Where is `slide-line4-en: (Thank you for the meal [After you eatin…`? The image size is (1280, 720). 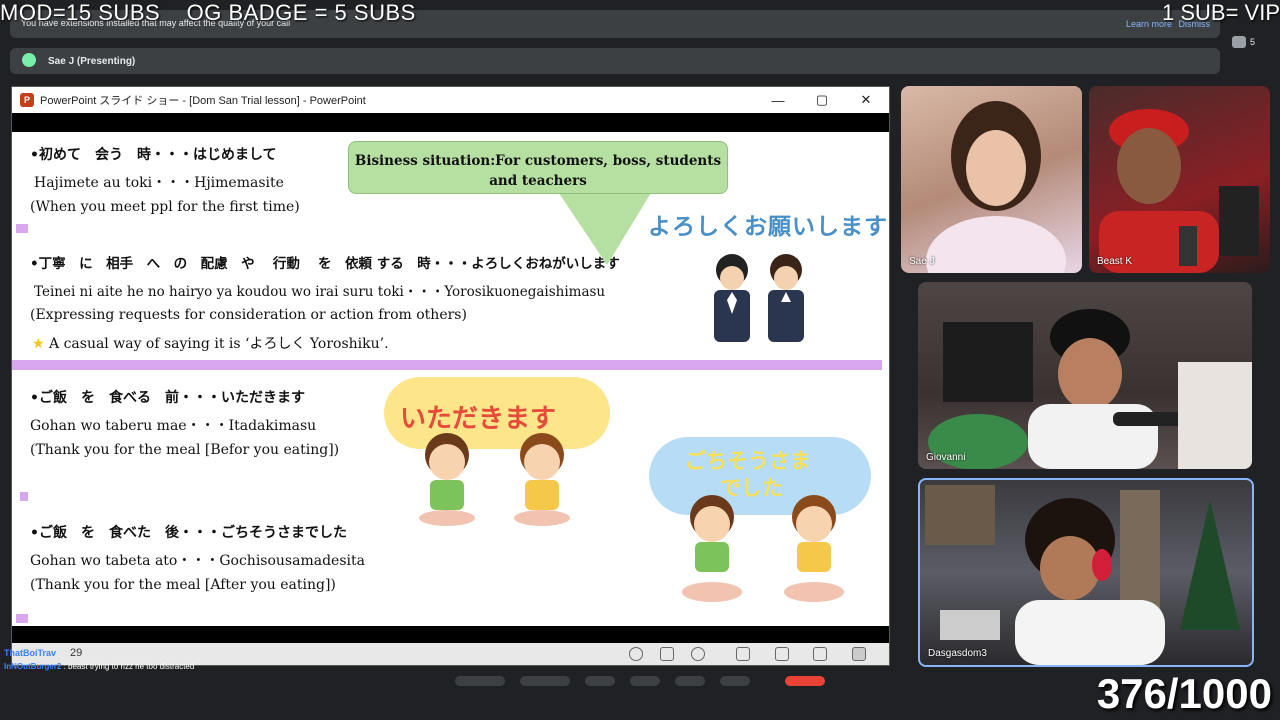
slide-line4-en: (Thank you for the meal [After you eatin… is located at coordinates (183, 585).